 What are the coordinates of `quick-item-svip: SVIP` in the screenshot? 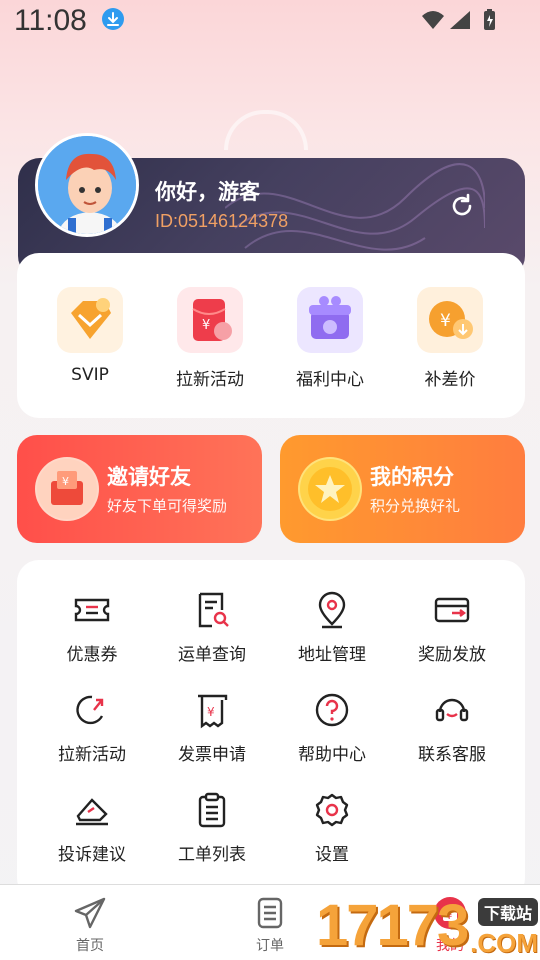 It's located at (90, 336).